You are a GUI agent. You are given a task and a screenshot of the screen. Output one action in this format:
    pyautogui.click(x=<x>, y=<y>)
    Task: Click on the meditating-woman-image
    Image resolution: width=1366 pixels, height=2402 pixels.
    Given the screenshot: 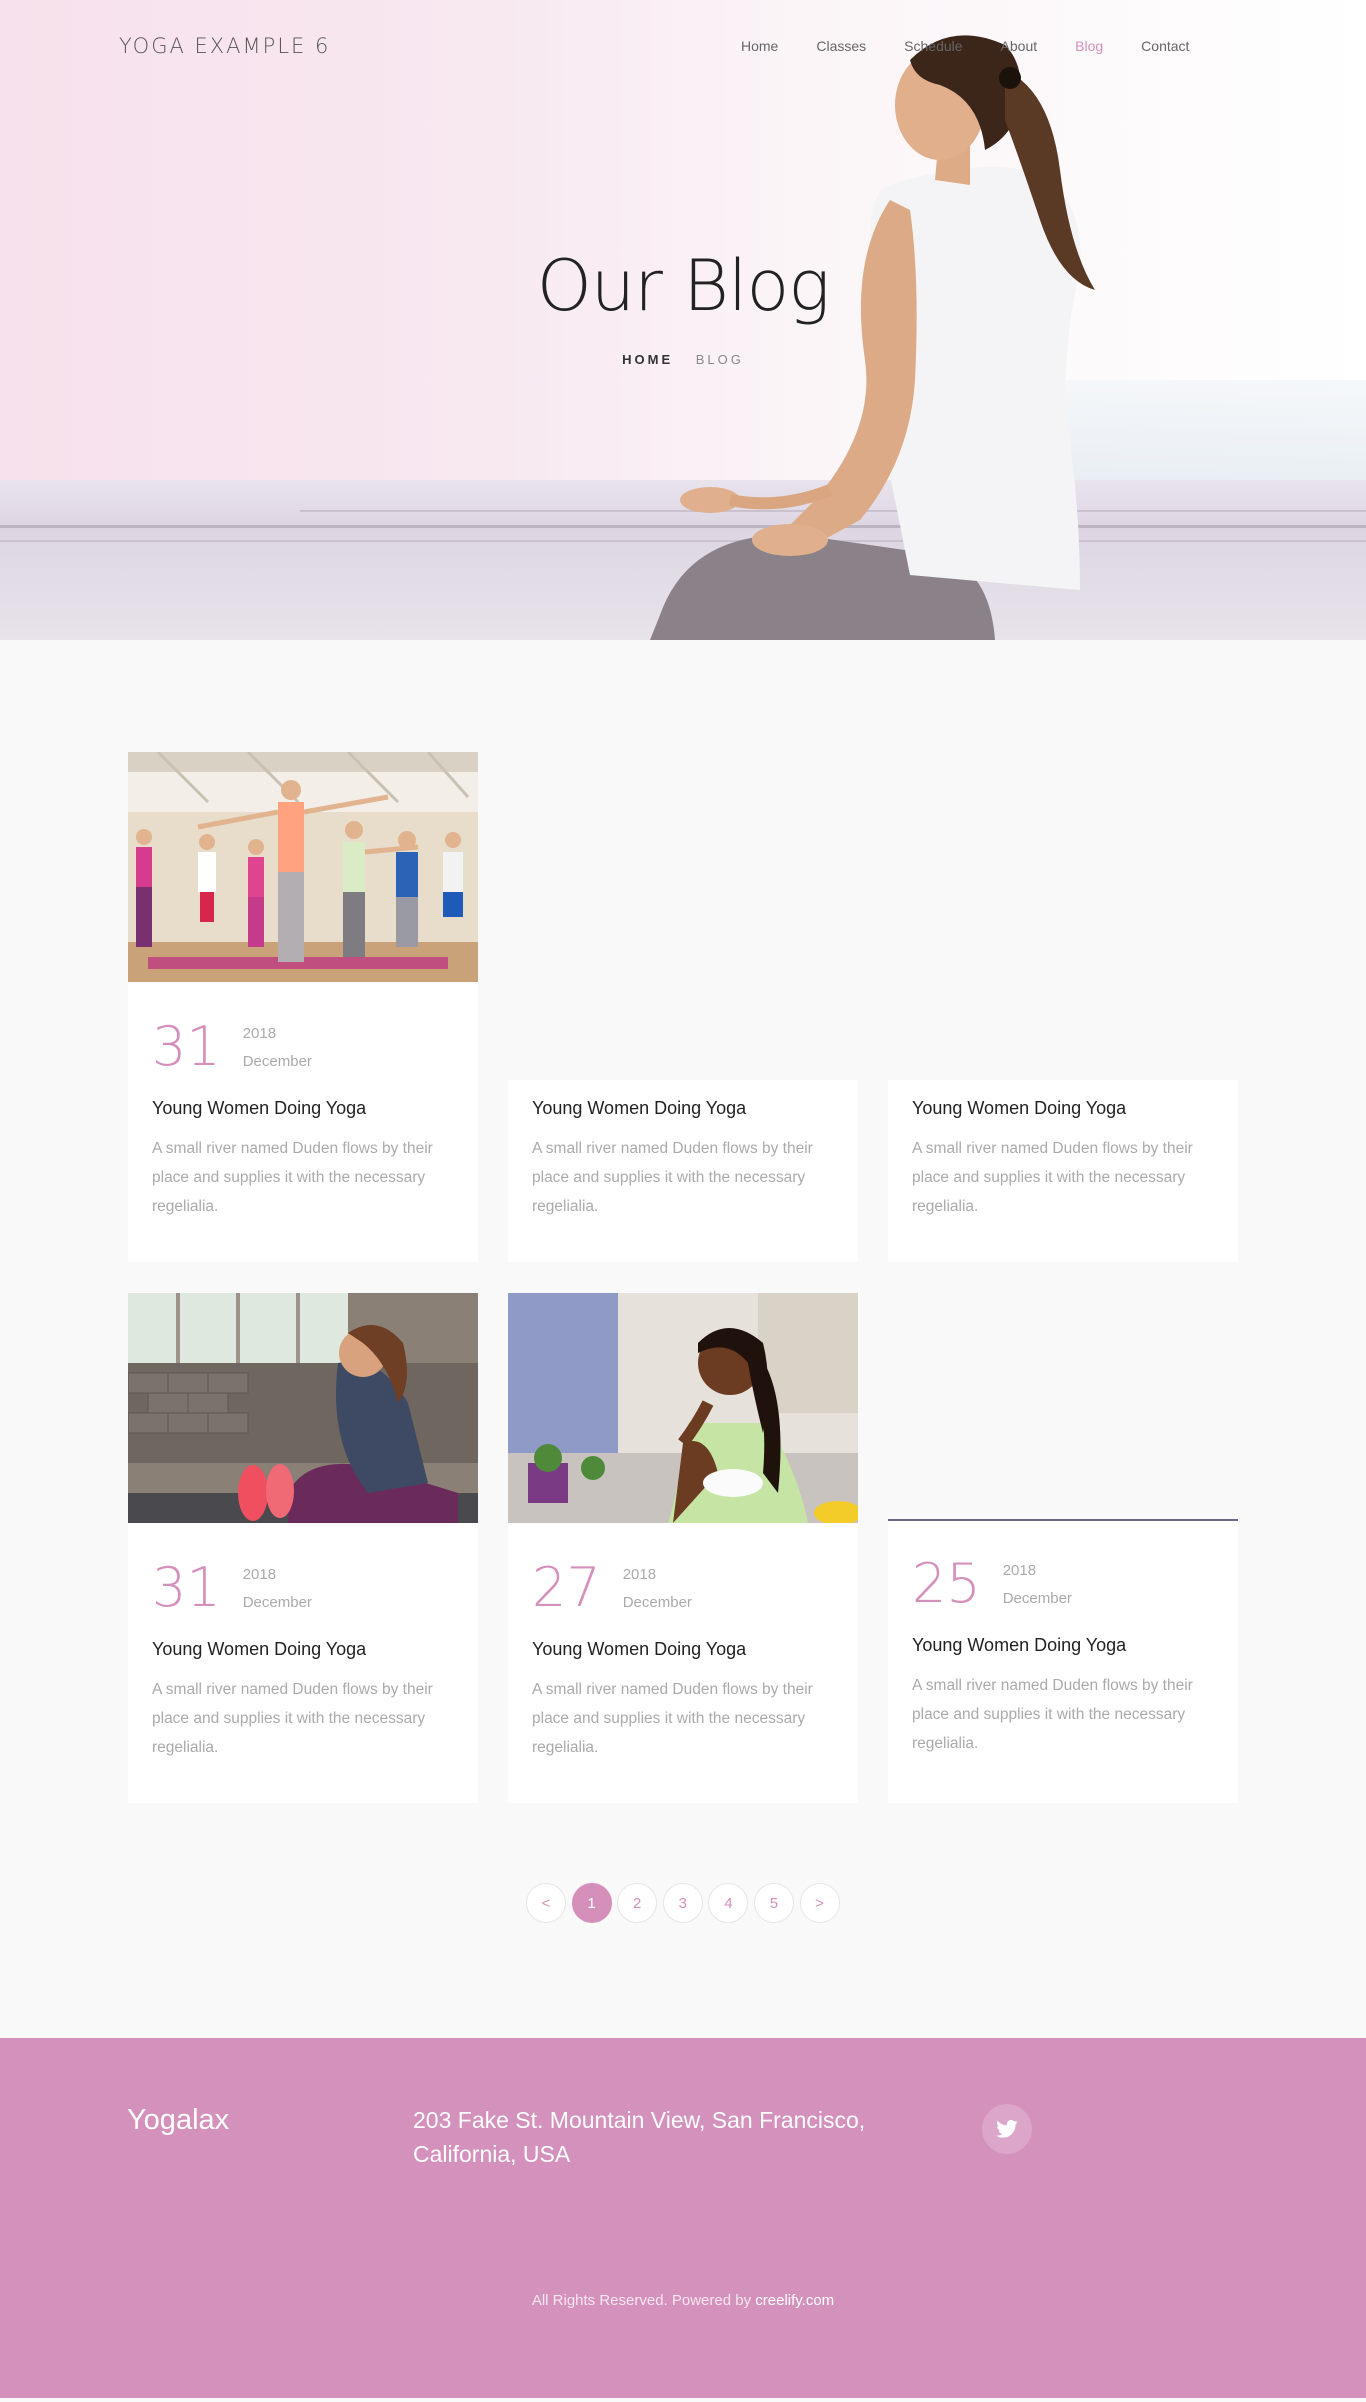 What is the action you would take?
    pyautogui.click(x=872, y=337)
    